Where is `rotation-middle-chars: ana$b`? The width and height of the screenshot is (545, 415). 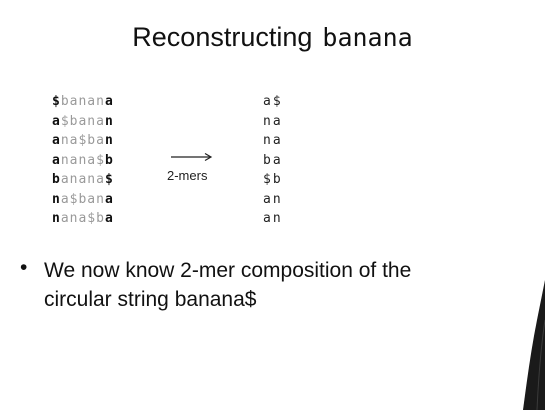
rotation-middle-chars: ana$b is located at coordinates (82, 218).